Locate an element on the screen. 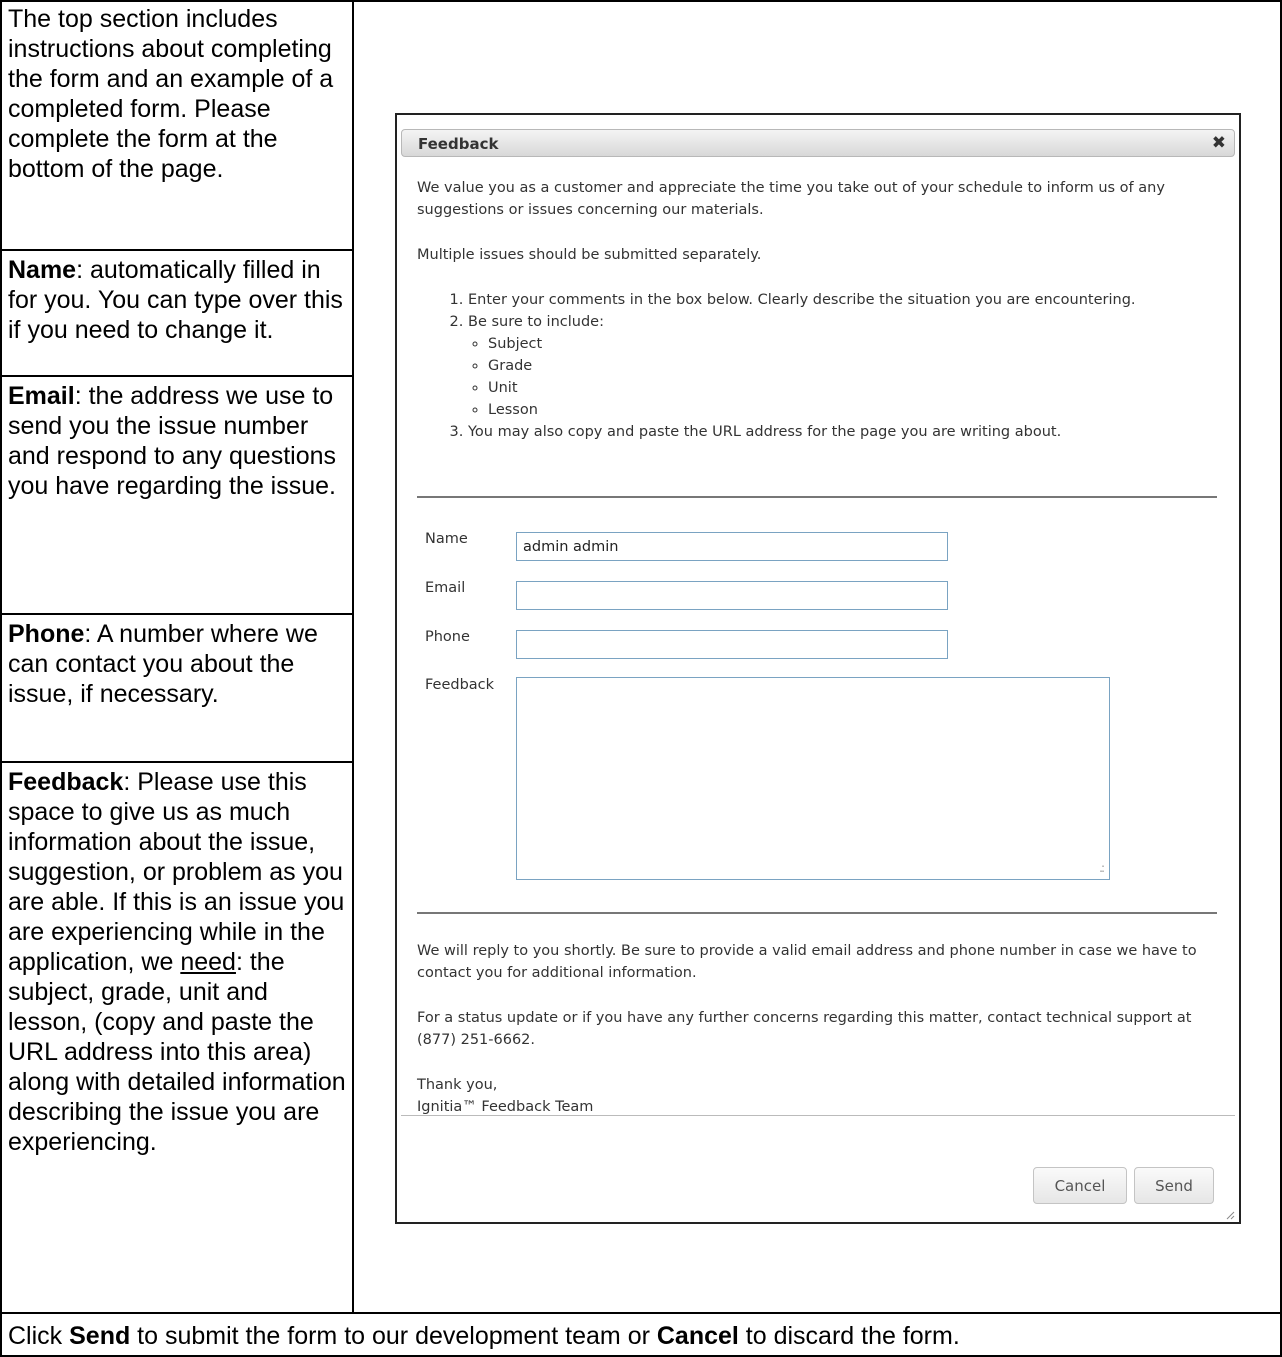 Image resolution: width=1282 pixels, height=1357 pixels. phone-term: Phone is located at coordinates (46, 634).